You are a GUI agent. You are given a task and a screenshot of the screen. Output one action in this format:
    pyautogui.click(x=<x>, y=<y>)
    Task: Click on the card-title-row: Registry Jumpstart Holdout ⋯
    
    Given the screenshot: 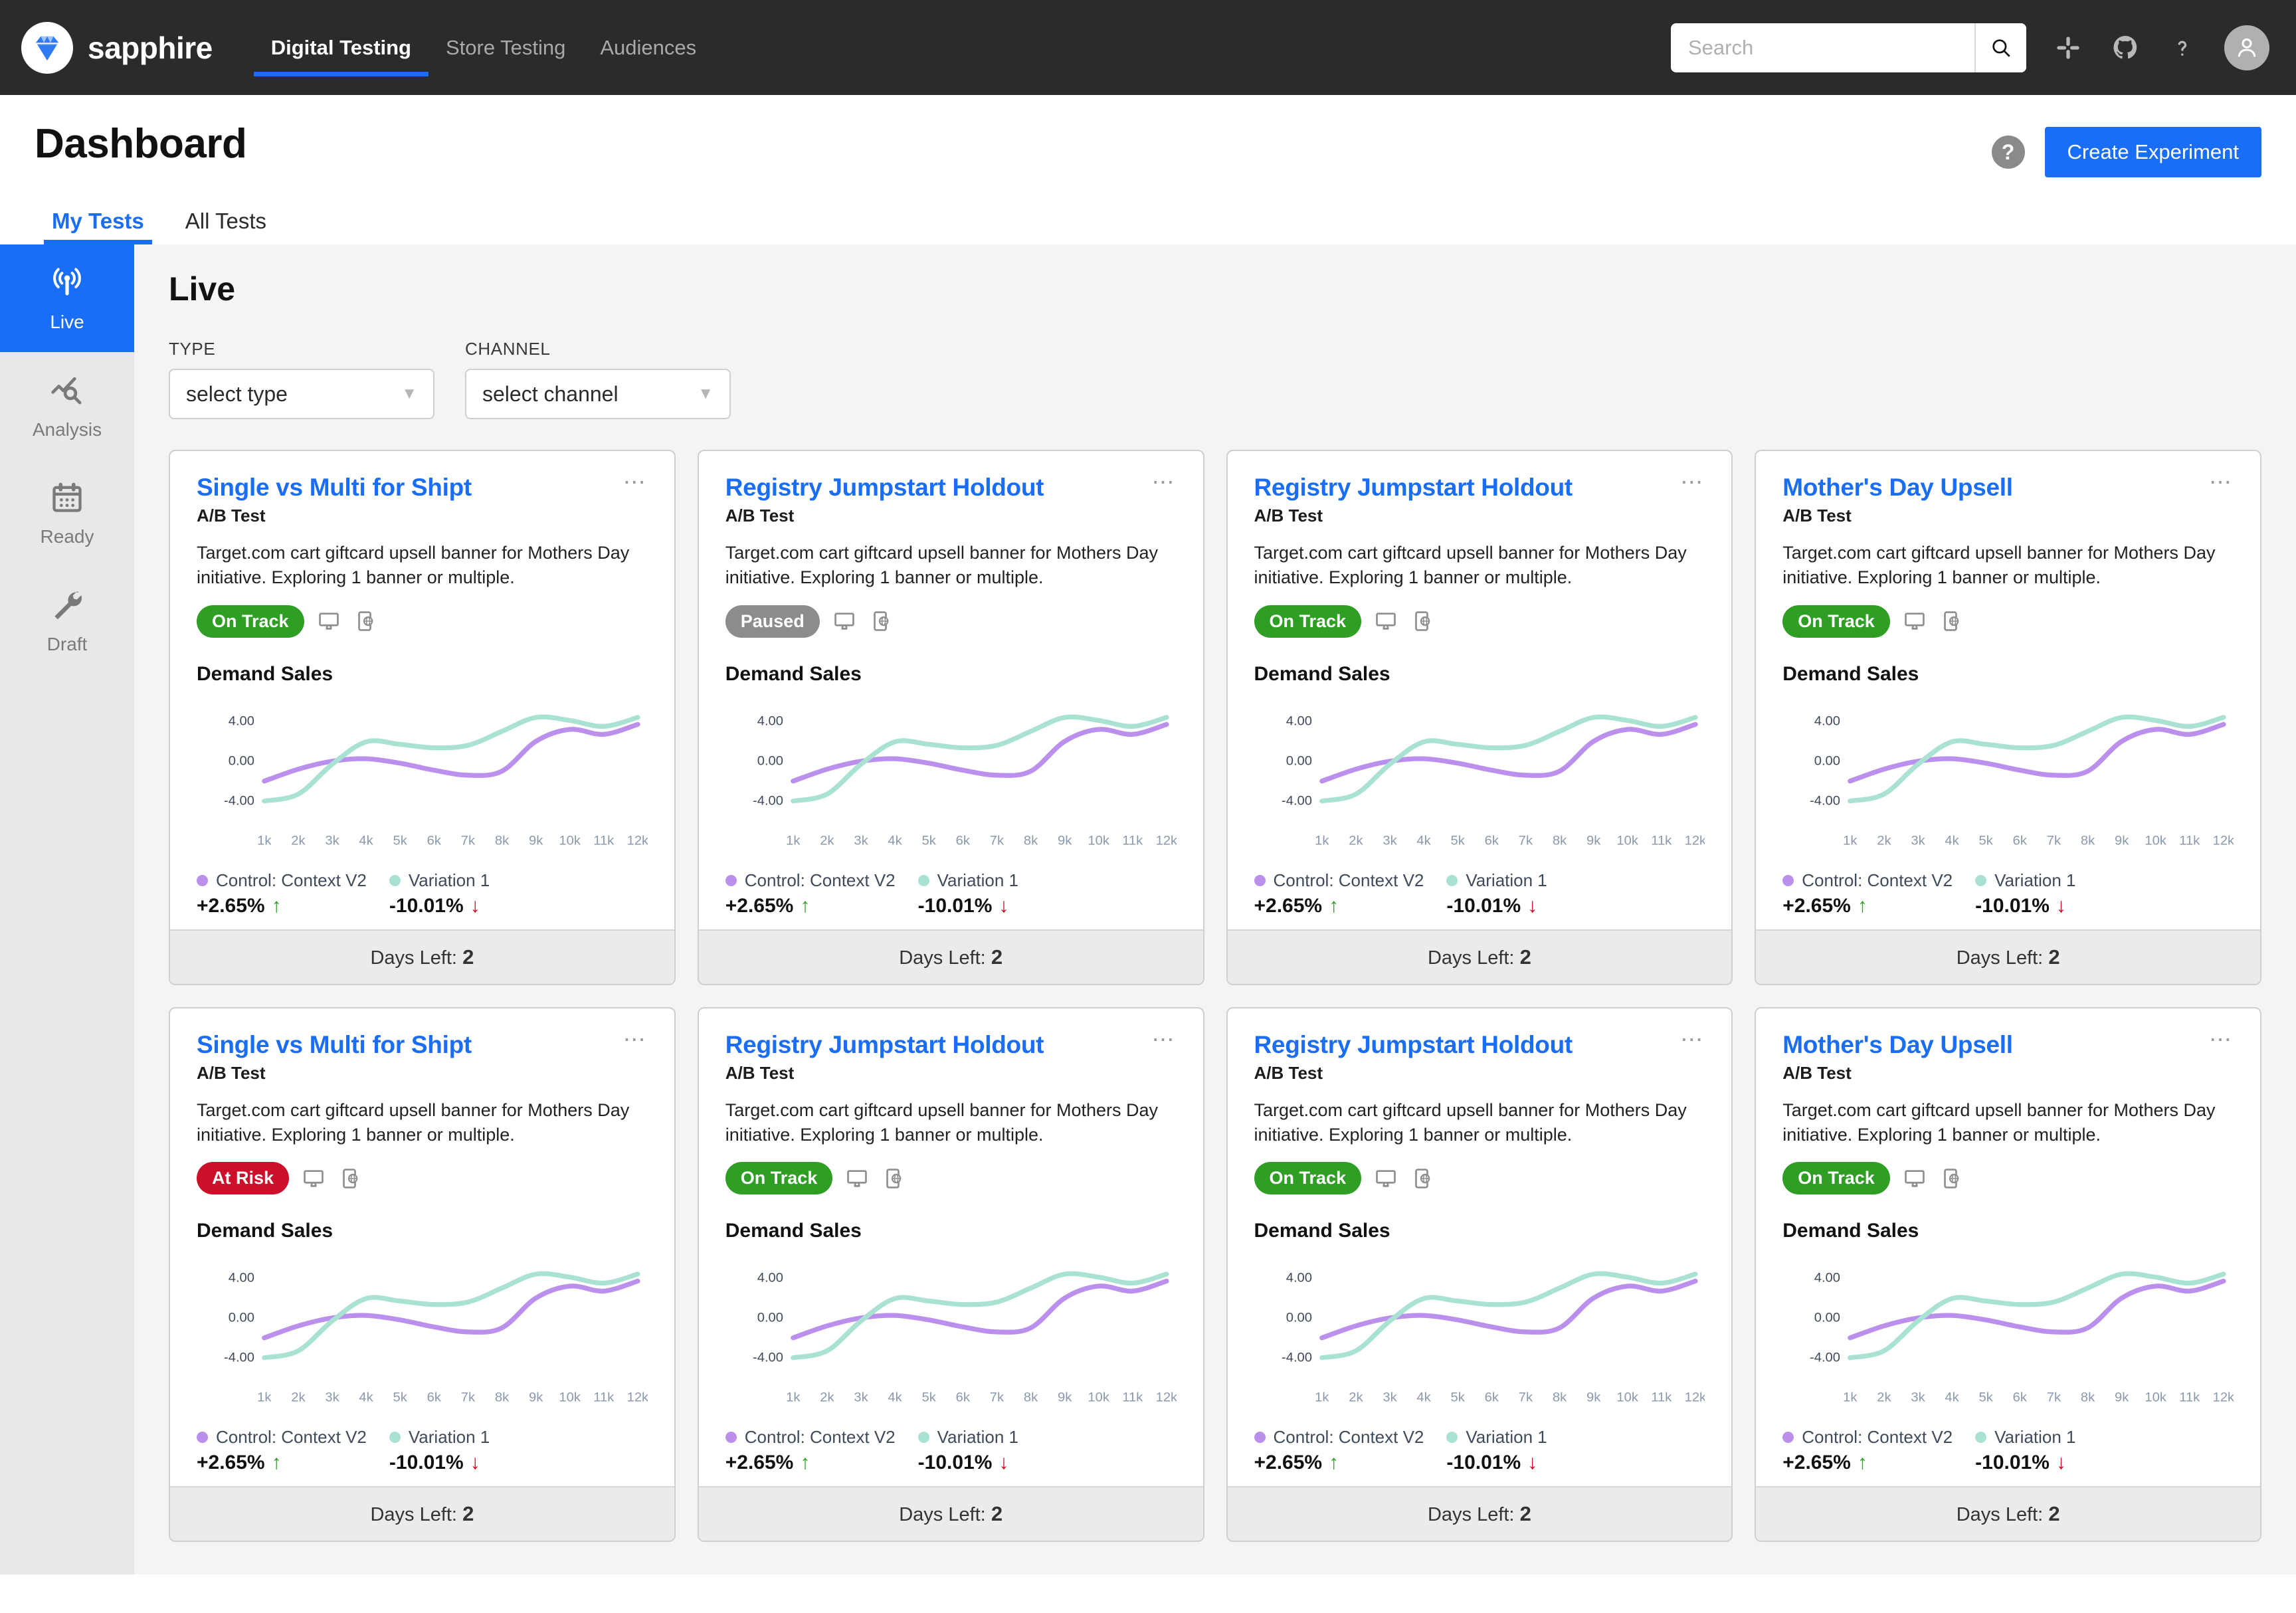 What is the action you would take?
    pyautogui.click(x=951, y=487)
    